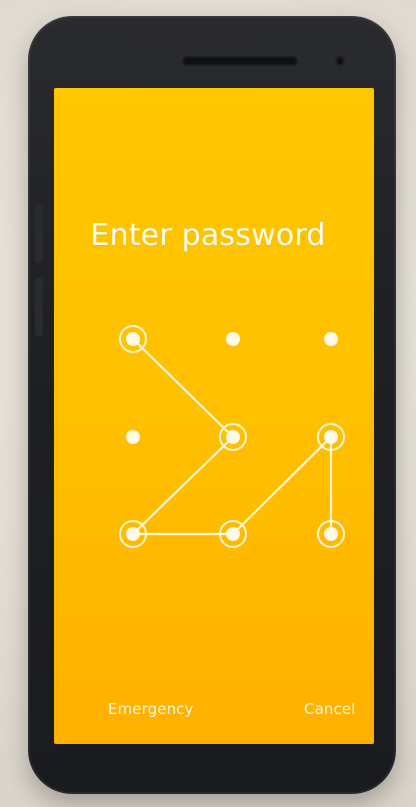  What do you see at coordinates (240, 61) in the screenshot?
I see `earpiece-speaker` at bounding box center [240, 61].